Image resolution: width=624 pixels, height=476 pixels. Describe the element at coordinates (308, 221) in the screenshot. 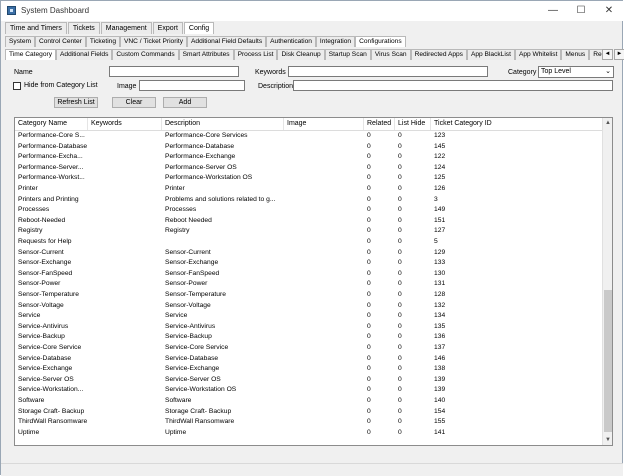

I see `table-row: Reboot-Needed Reboot Needed 0 0 151` at that location.